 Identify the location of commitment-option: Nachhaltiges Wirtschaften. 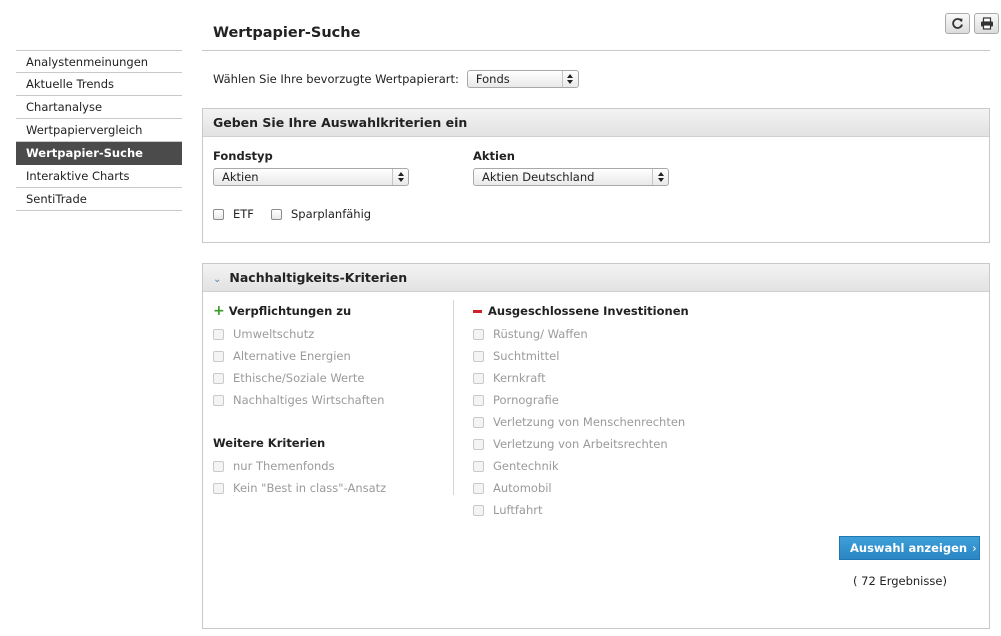
(298, 400).